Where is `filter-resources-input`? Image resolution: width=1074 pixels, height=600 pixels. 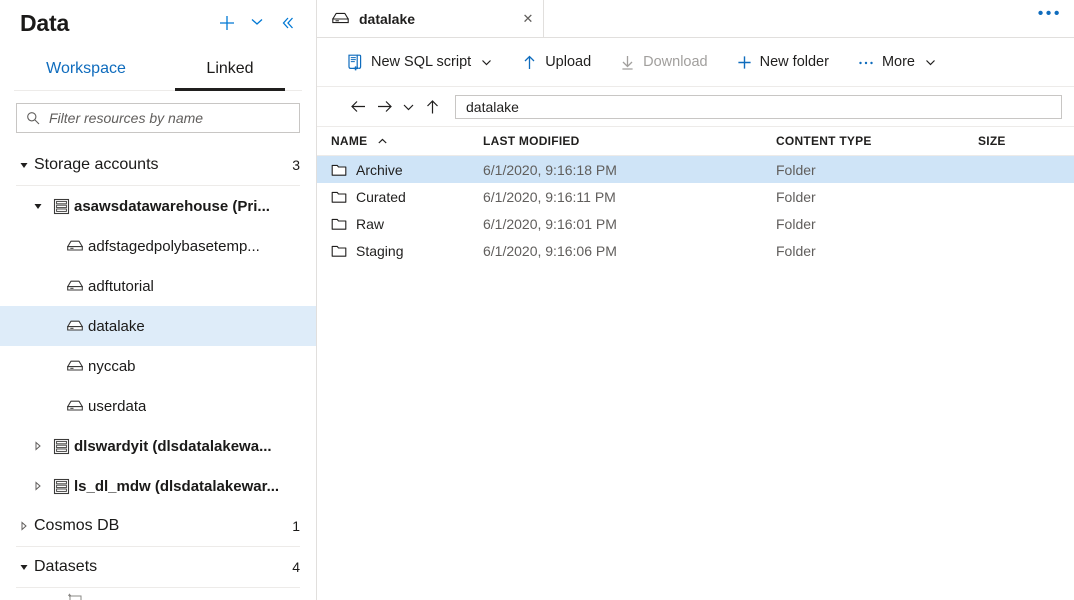
filter-resources-input is located at coordinates (173, 118).